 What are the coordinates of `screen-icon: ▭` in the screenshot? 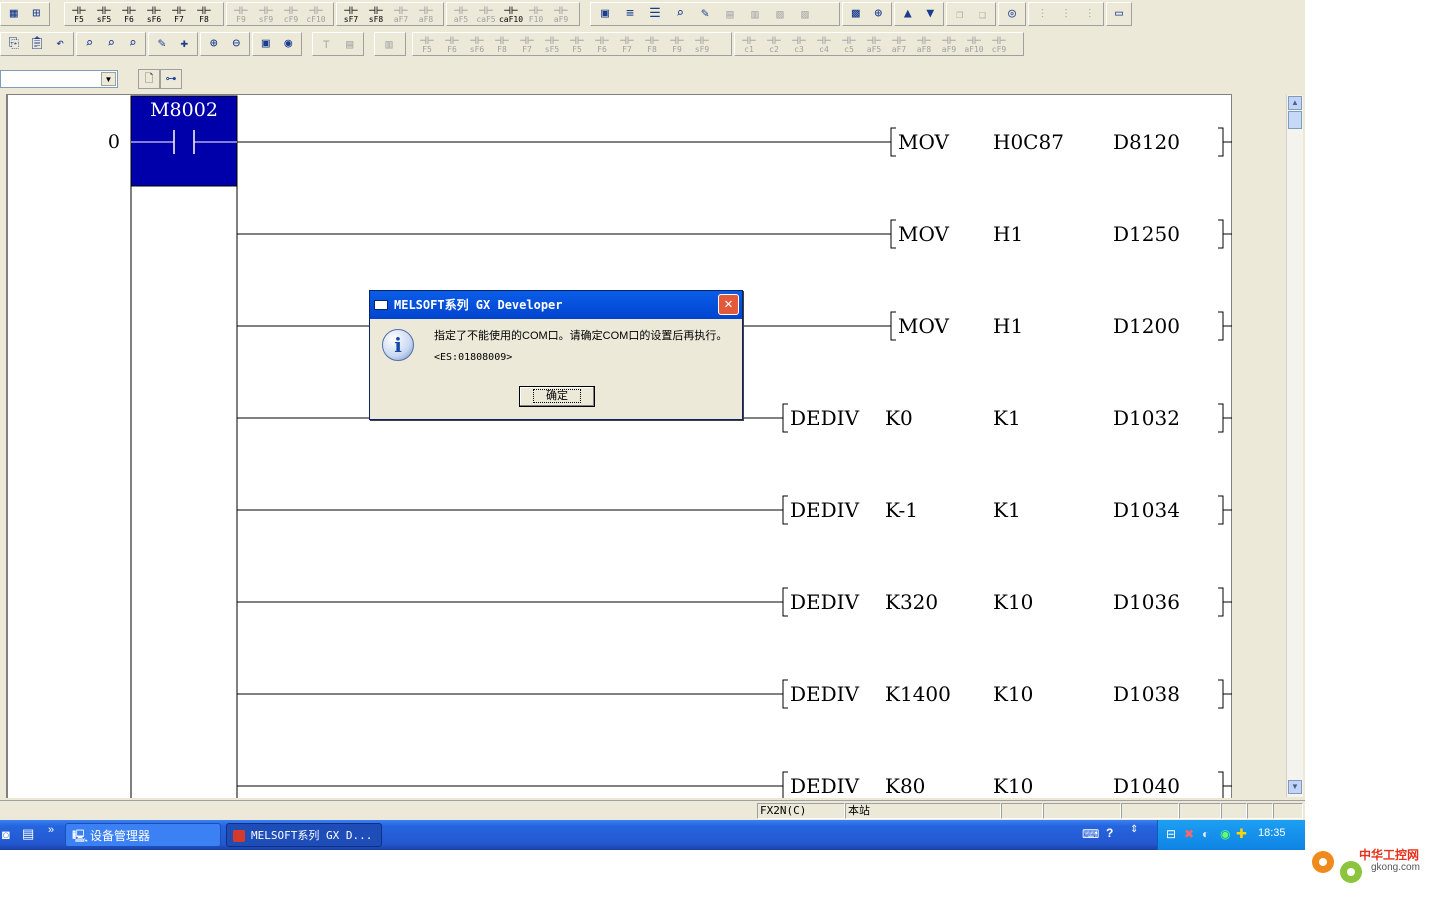 It's located at (1119, 14).